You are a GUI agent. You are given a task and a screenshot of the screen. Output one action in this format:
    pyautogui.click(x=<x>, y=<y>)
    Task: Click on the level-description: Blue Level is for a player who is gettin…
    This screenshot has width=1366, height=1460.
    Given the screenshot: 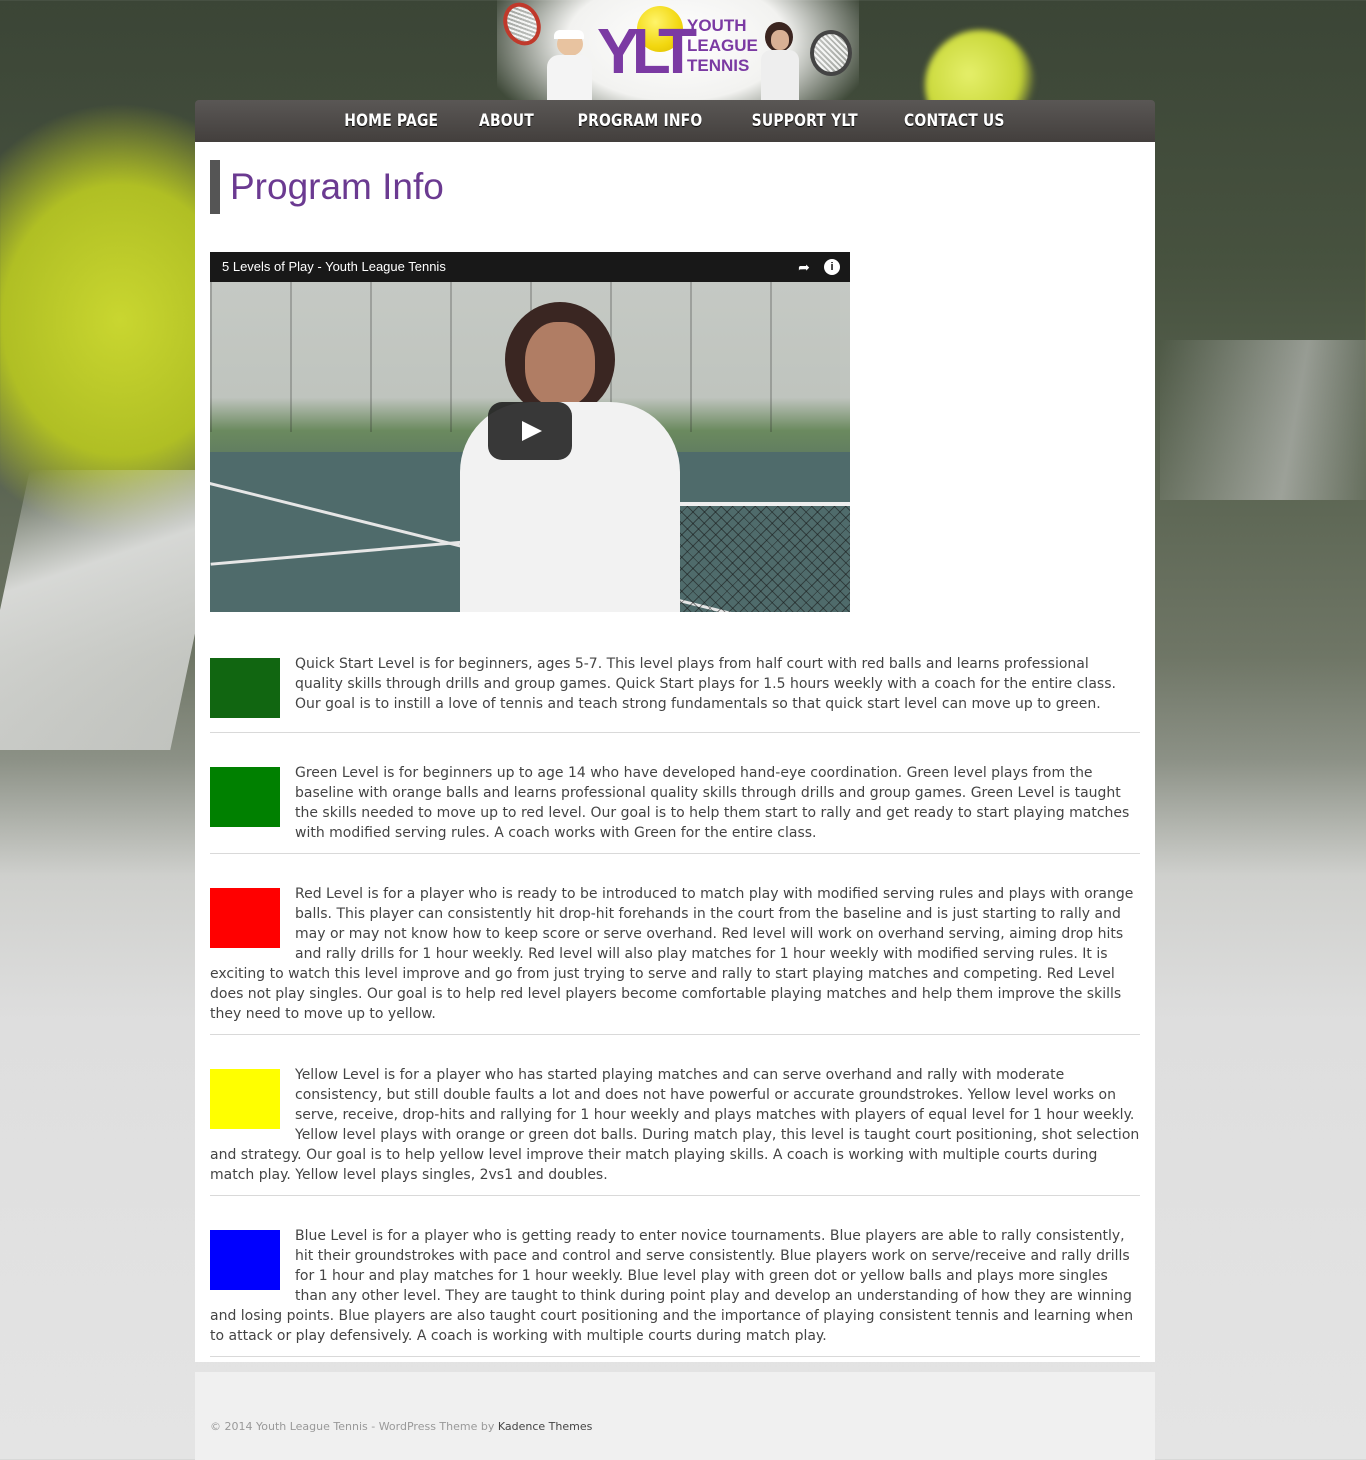 What is the action you would take?
    pyautogui.click(x=672, y=1286)
    